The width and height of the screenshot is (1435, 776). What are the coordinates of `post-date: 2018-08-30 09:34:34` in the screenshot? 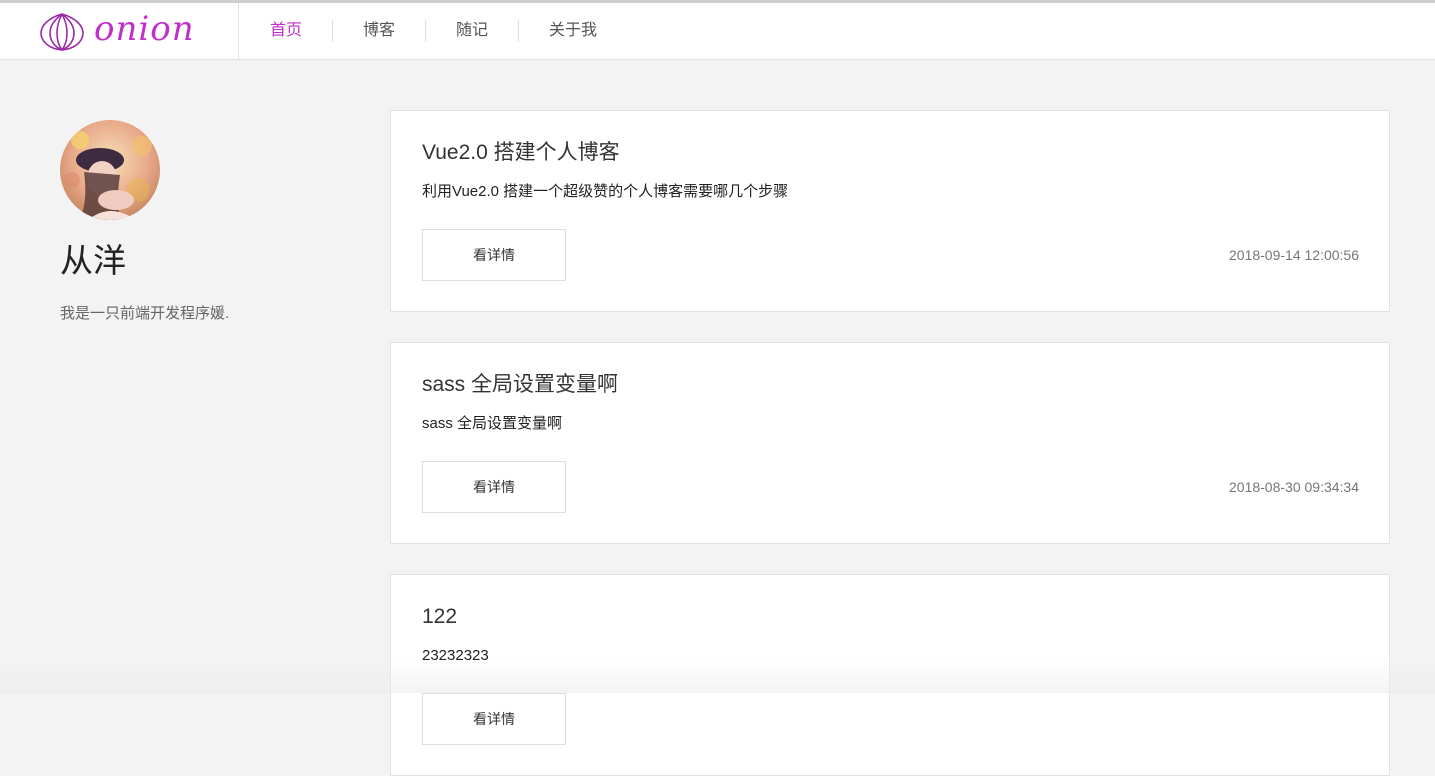 It's located at (1294, 487).